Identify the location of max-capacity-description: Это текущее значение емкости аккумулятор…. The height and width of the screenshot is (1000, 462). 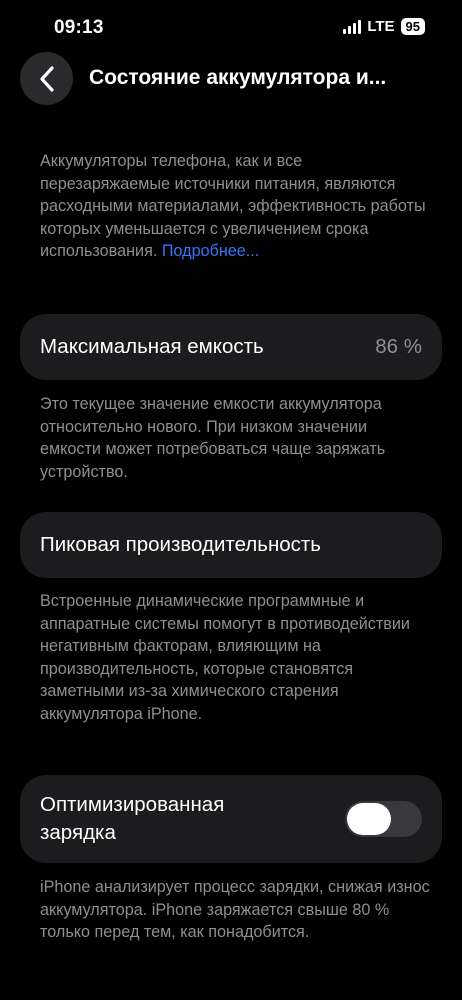
(213, 438).